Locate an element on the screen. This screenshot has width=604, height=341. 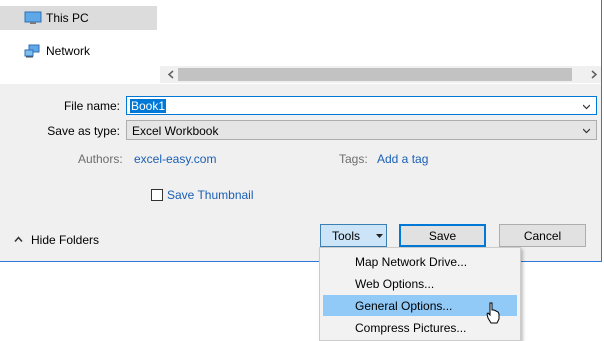
save-as-type-value: Excel Workbook is located at coordinates (175, 131).